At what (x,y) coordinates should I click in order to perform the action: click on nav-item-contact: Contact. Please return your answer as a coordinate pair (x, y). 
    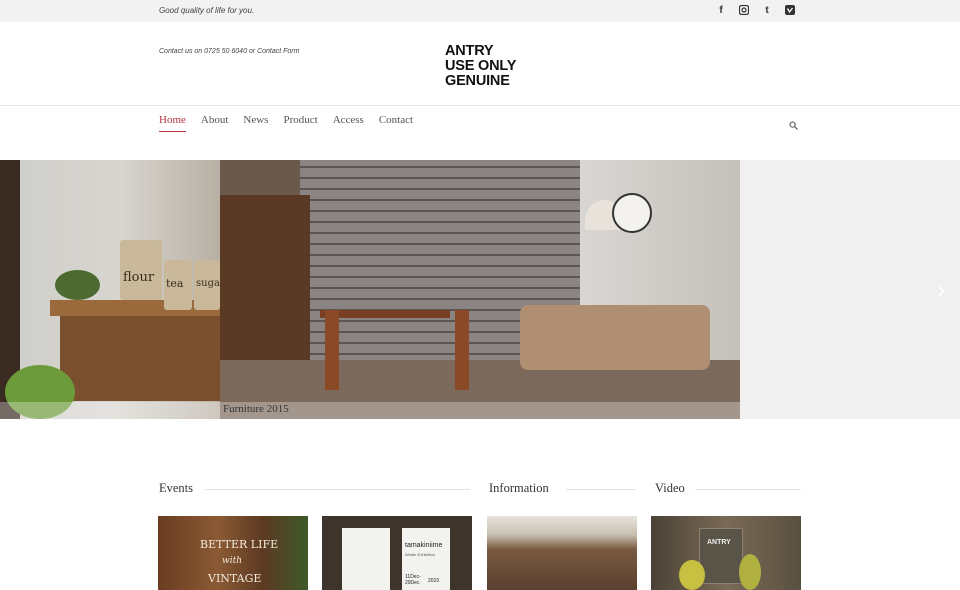
    Looking at the image, I should click on (396, 123).